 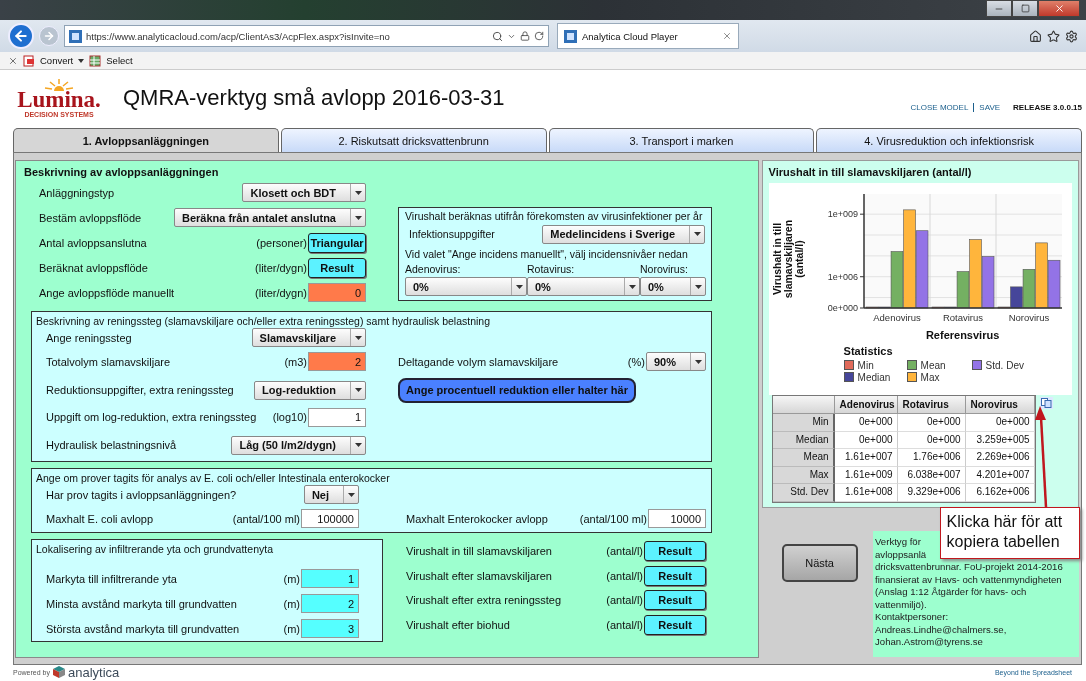 I want to click on input-field: 100000, so click(x=330, y=518).